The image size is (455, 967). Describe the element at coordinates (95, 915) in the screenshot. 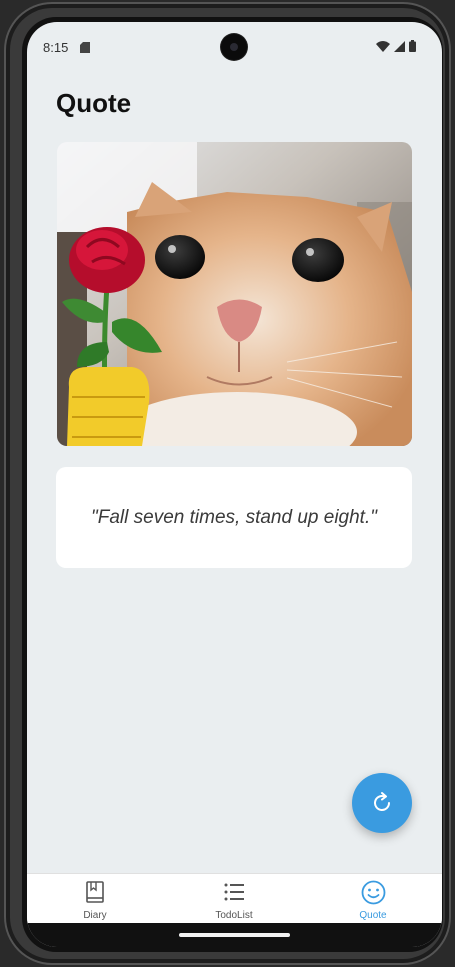

I see `nav-label-diary: Diary` at that location.